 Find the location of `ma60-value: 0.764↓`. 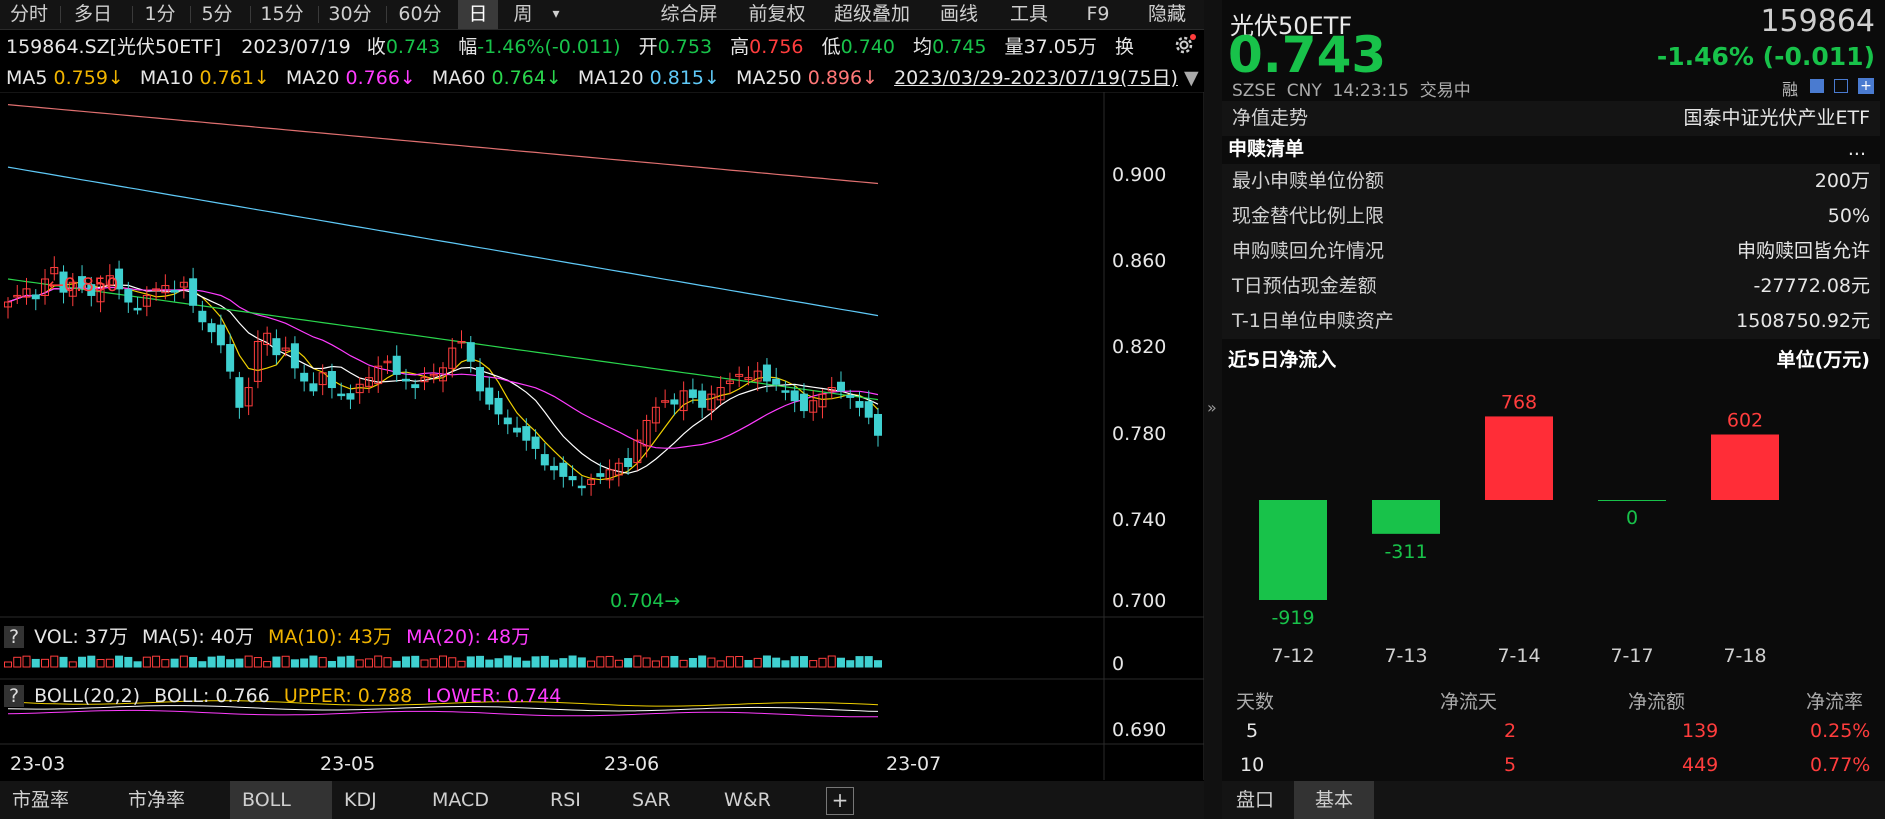

ma60-value: 0.764↓ is located at coordinates (526, 78).